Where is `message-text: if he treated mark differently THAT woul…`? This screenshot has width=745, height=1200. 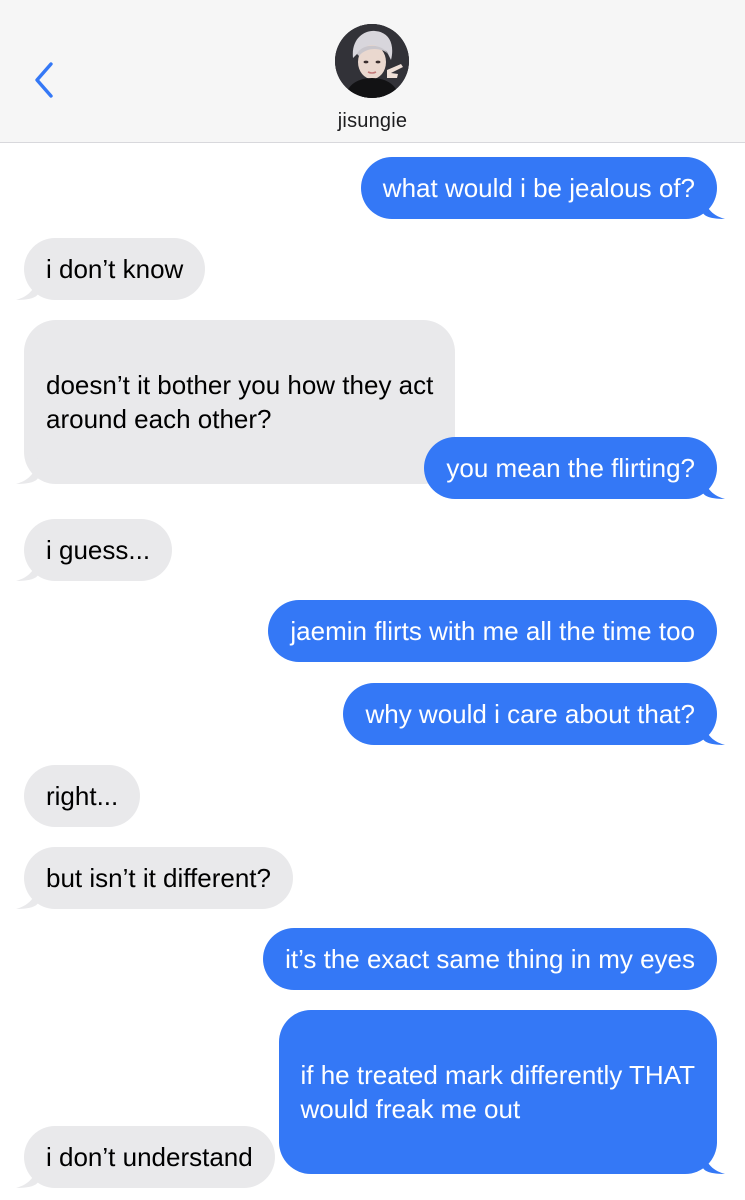
message-text: if he treated mark differently THAT woul… is located at coordinates (498, 1092).